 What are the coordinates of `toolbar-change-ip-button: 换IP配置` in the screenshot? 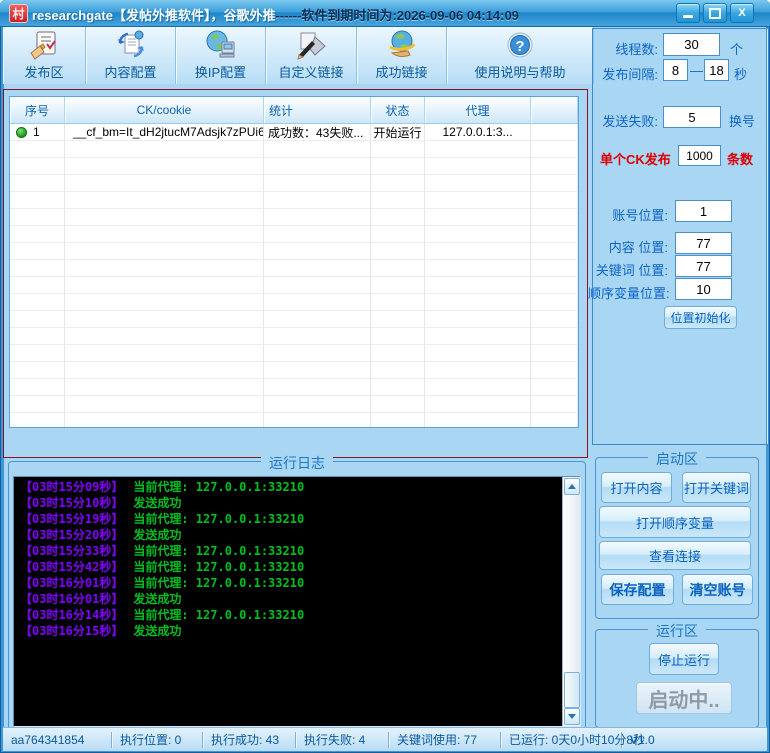 It's located at (221, 55).